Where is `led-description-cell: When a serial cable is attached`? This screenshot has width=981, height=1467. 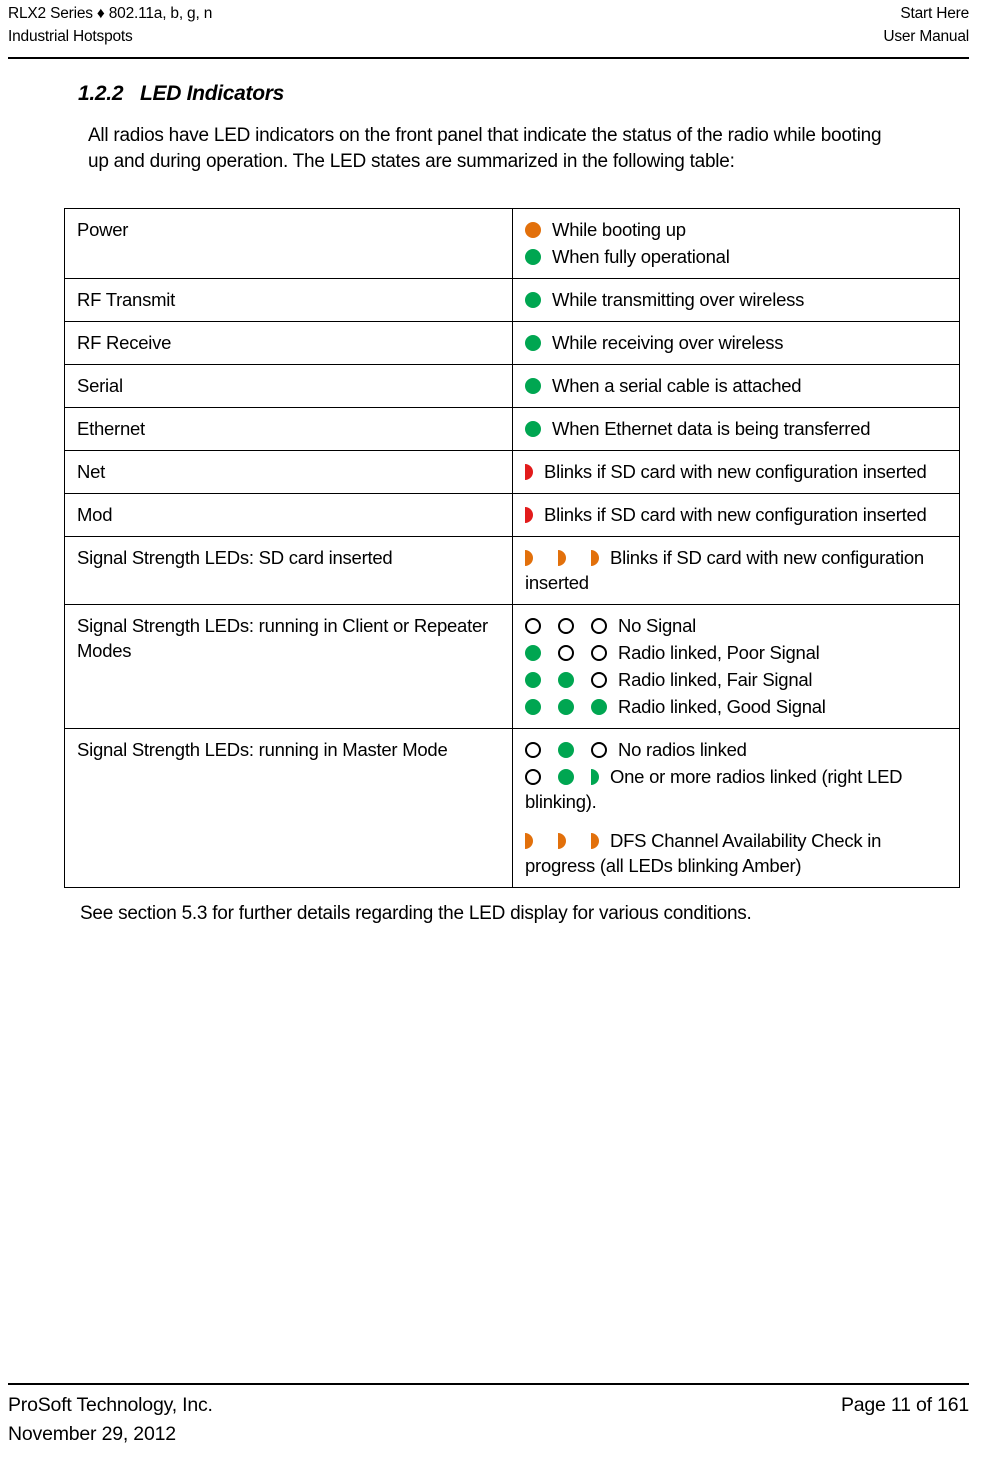 led-description-cell: When a serial cable is attached is located at coordinates (736, 386).